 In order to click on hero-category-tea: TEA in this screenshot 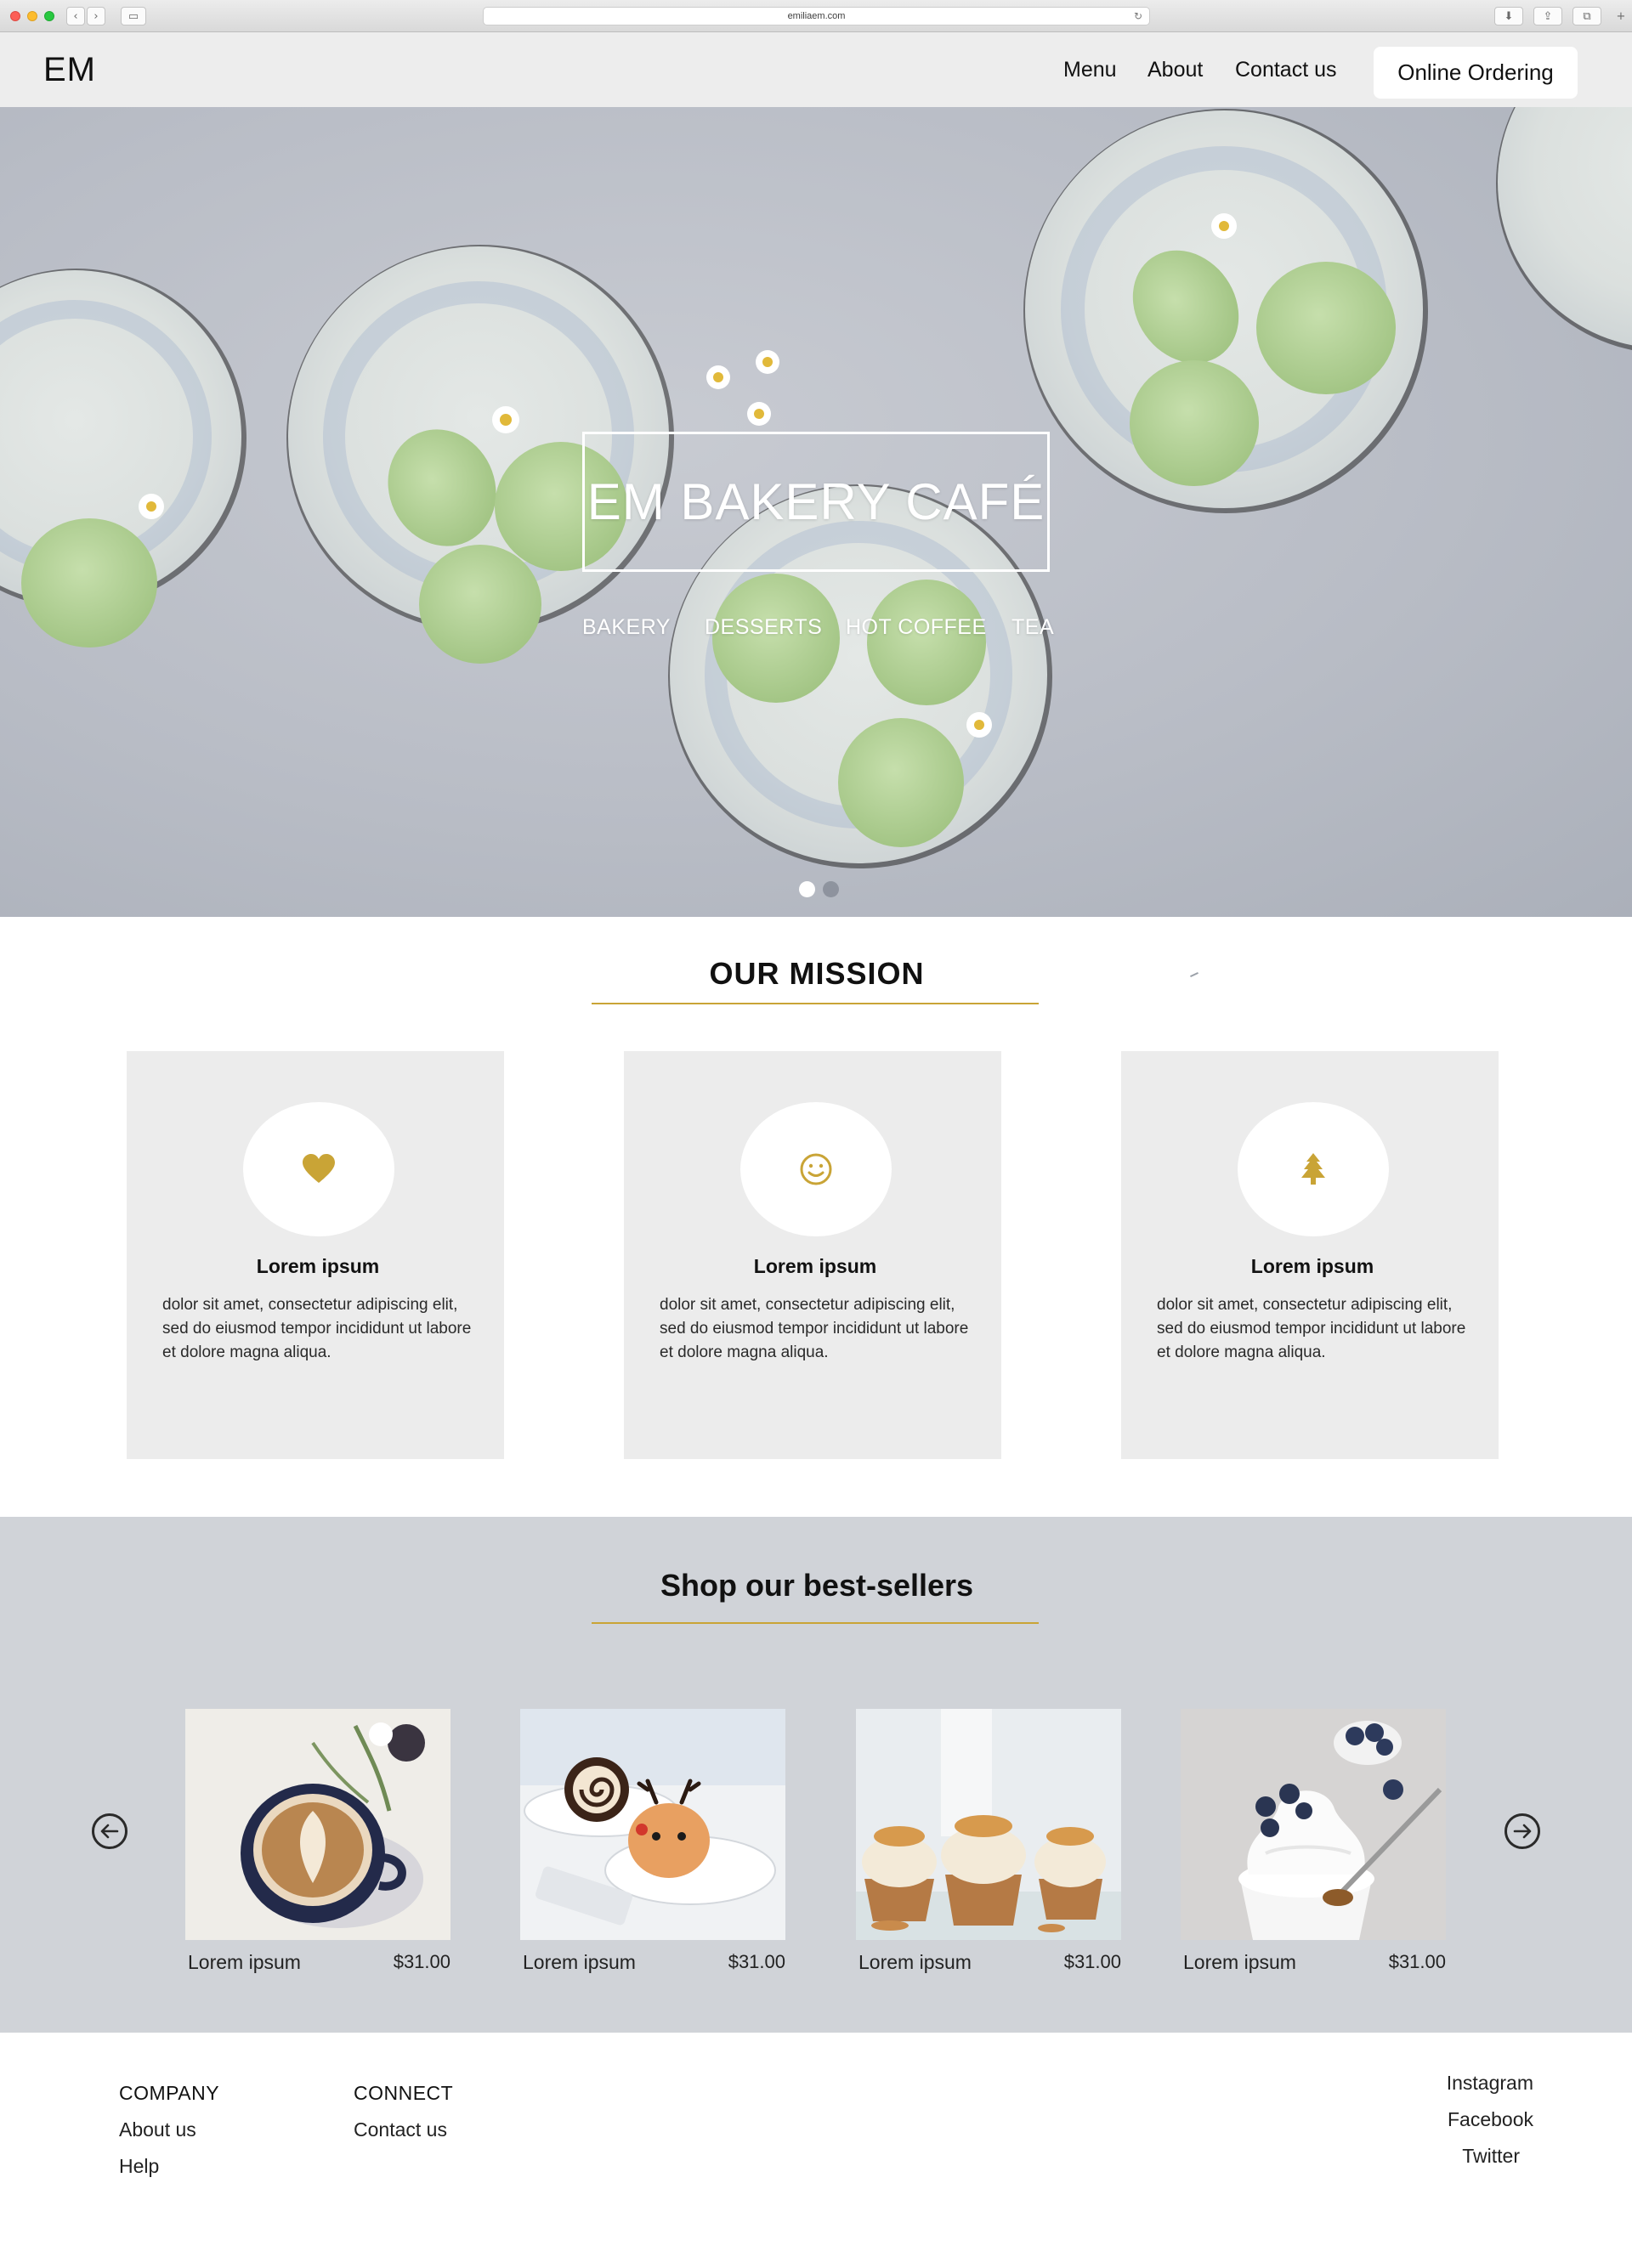, I will do `click(1033, 627)`.